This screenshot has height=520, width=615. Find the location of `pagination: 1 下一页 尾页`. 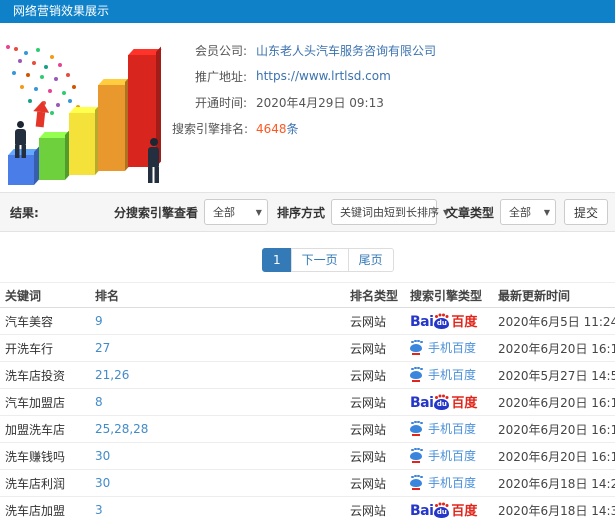

pagination: 1 下一页 尾页 is located at coordinates (328, 260).